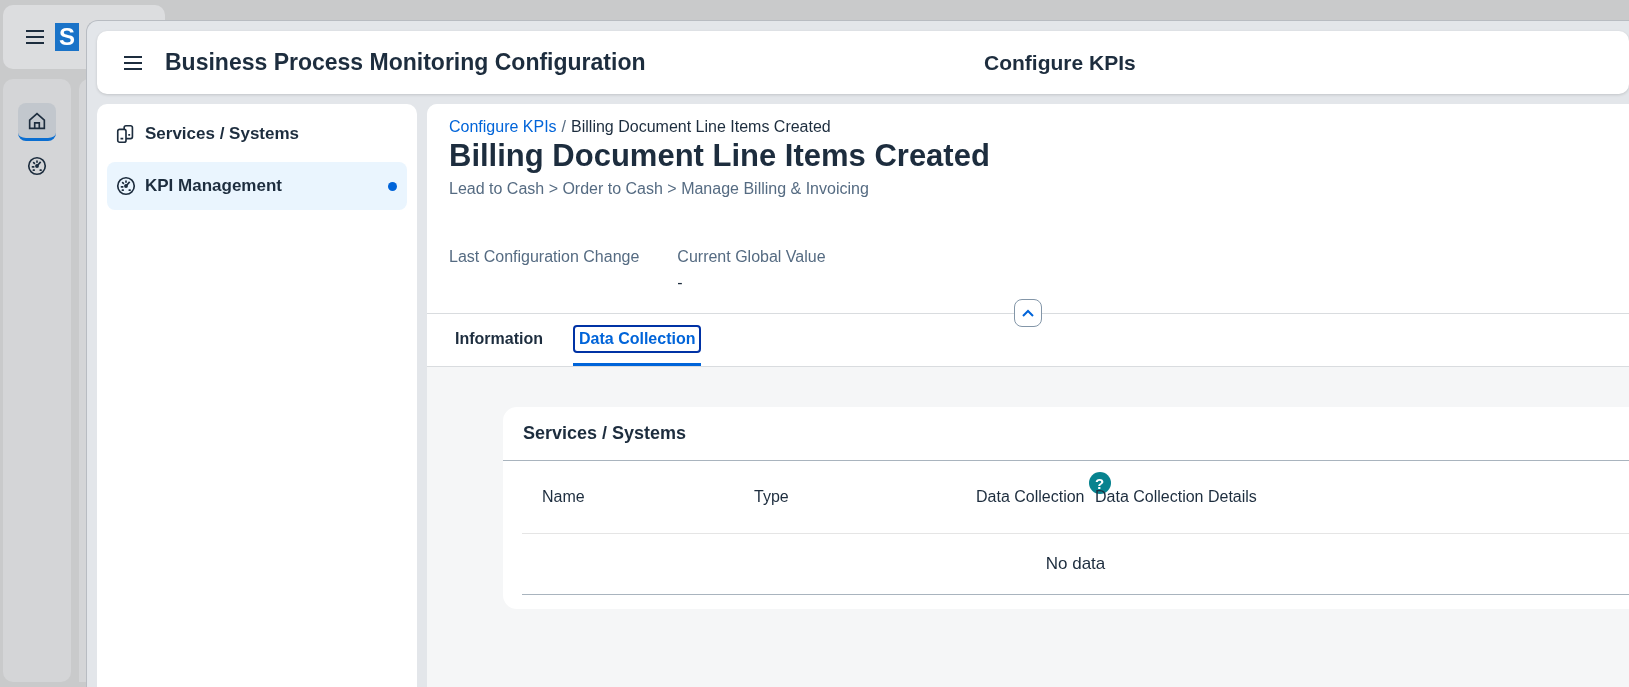  I want to click on collapse-button, so click(1028, 313).